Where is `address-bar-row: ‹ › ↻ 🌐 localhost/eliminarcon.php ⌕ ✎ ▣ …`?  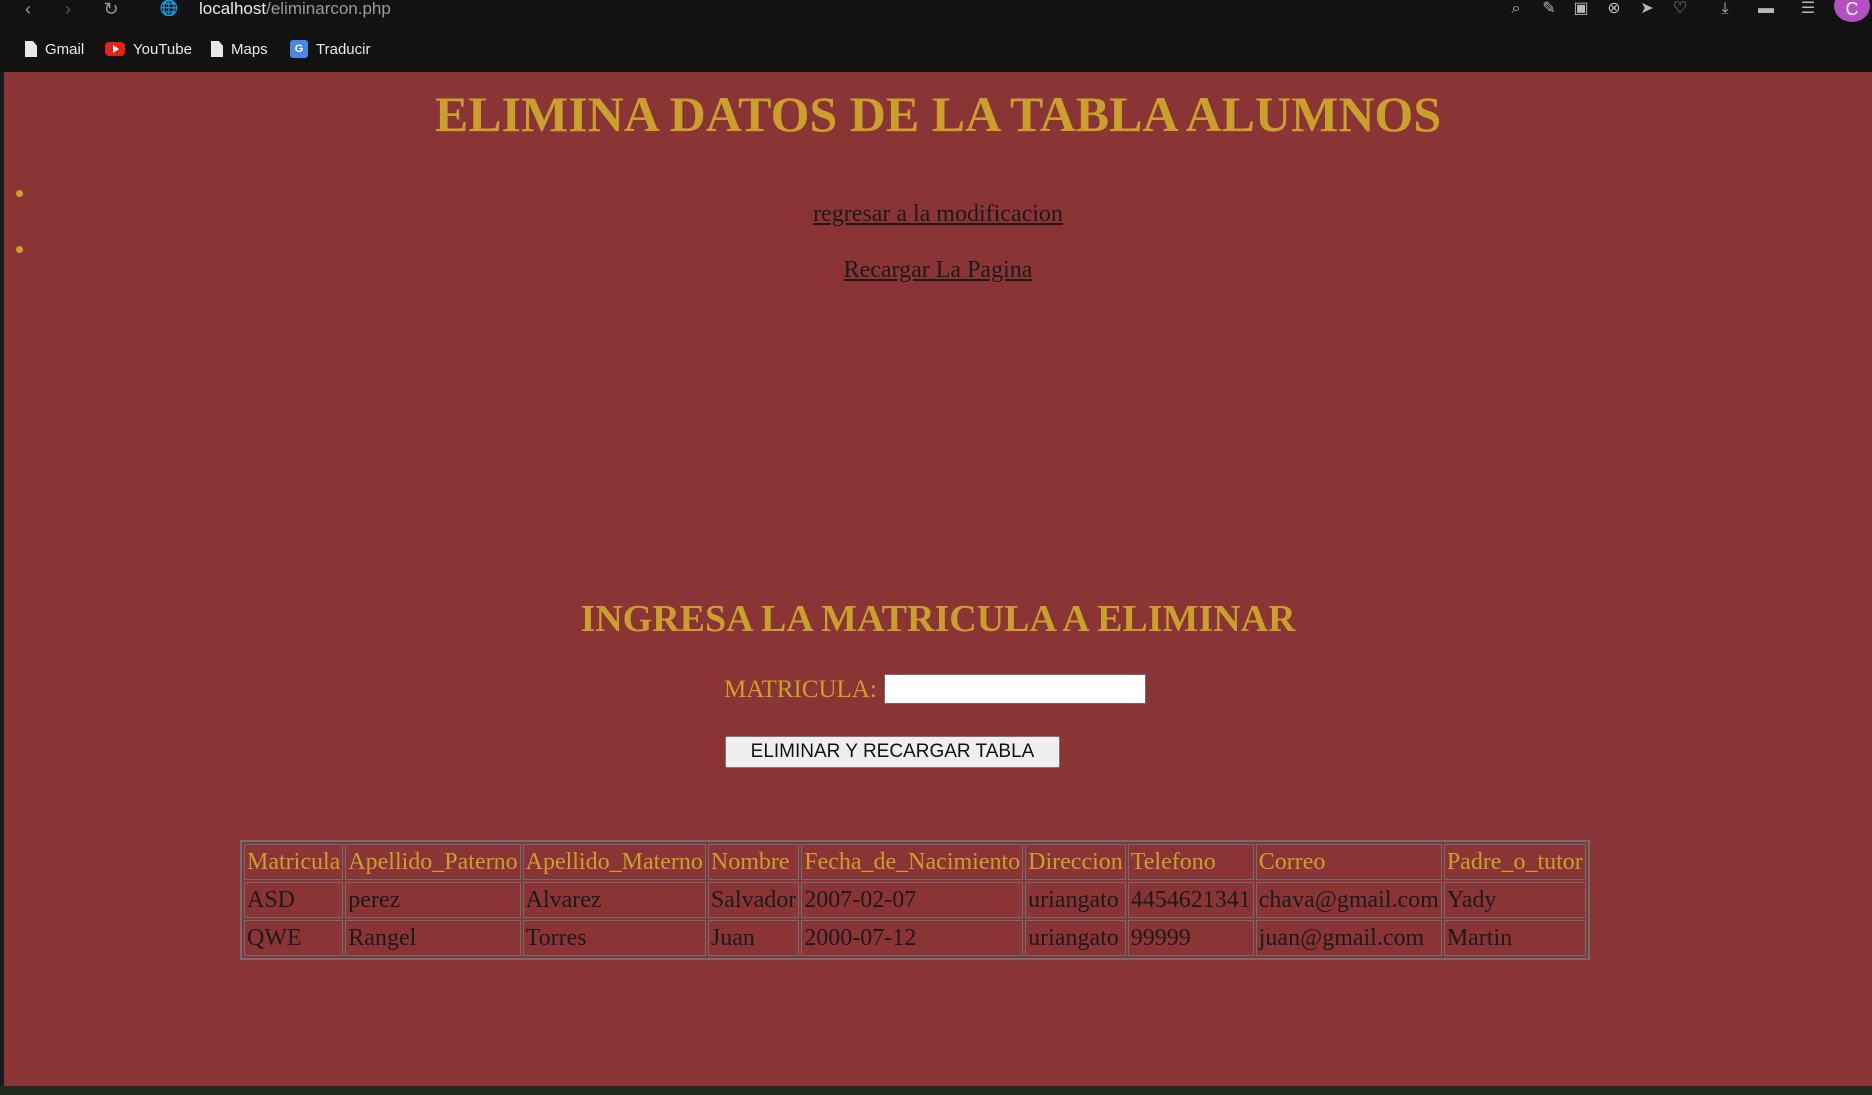
address-bar-row: ‹ › ↻ 🌐 localhost/eliminarcon.php ⌕ ✎ ▣ … is located at coordinates (936, 11).